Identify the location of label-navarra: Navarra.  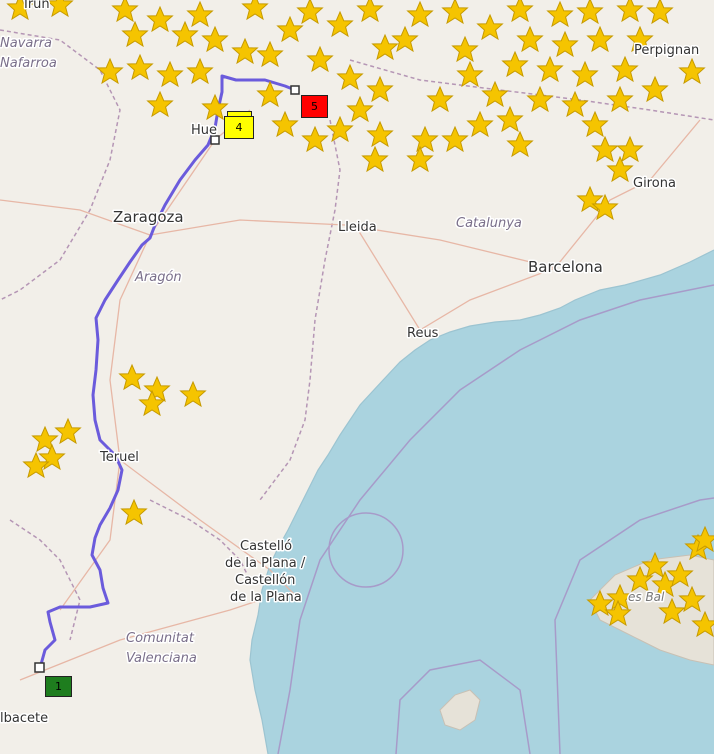
(26, 43).